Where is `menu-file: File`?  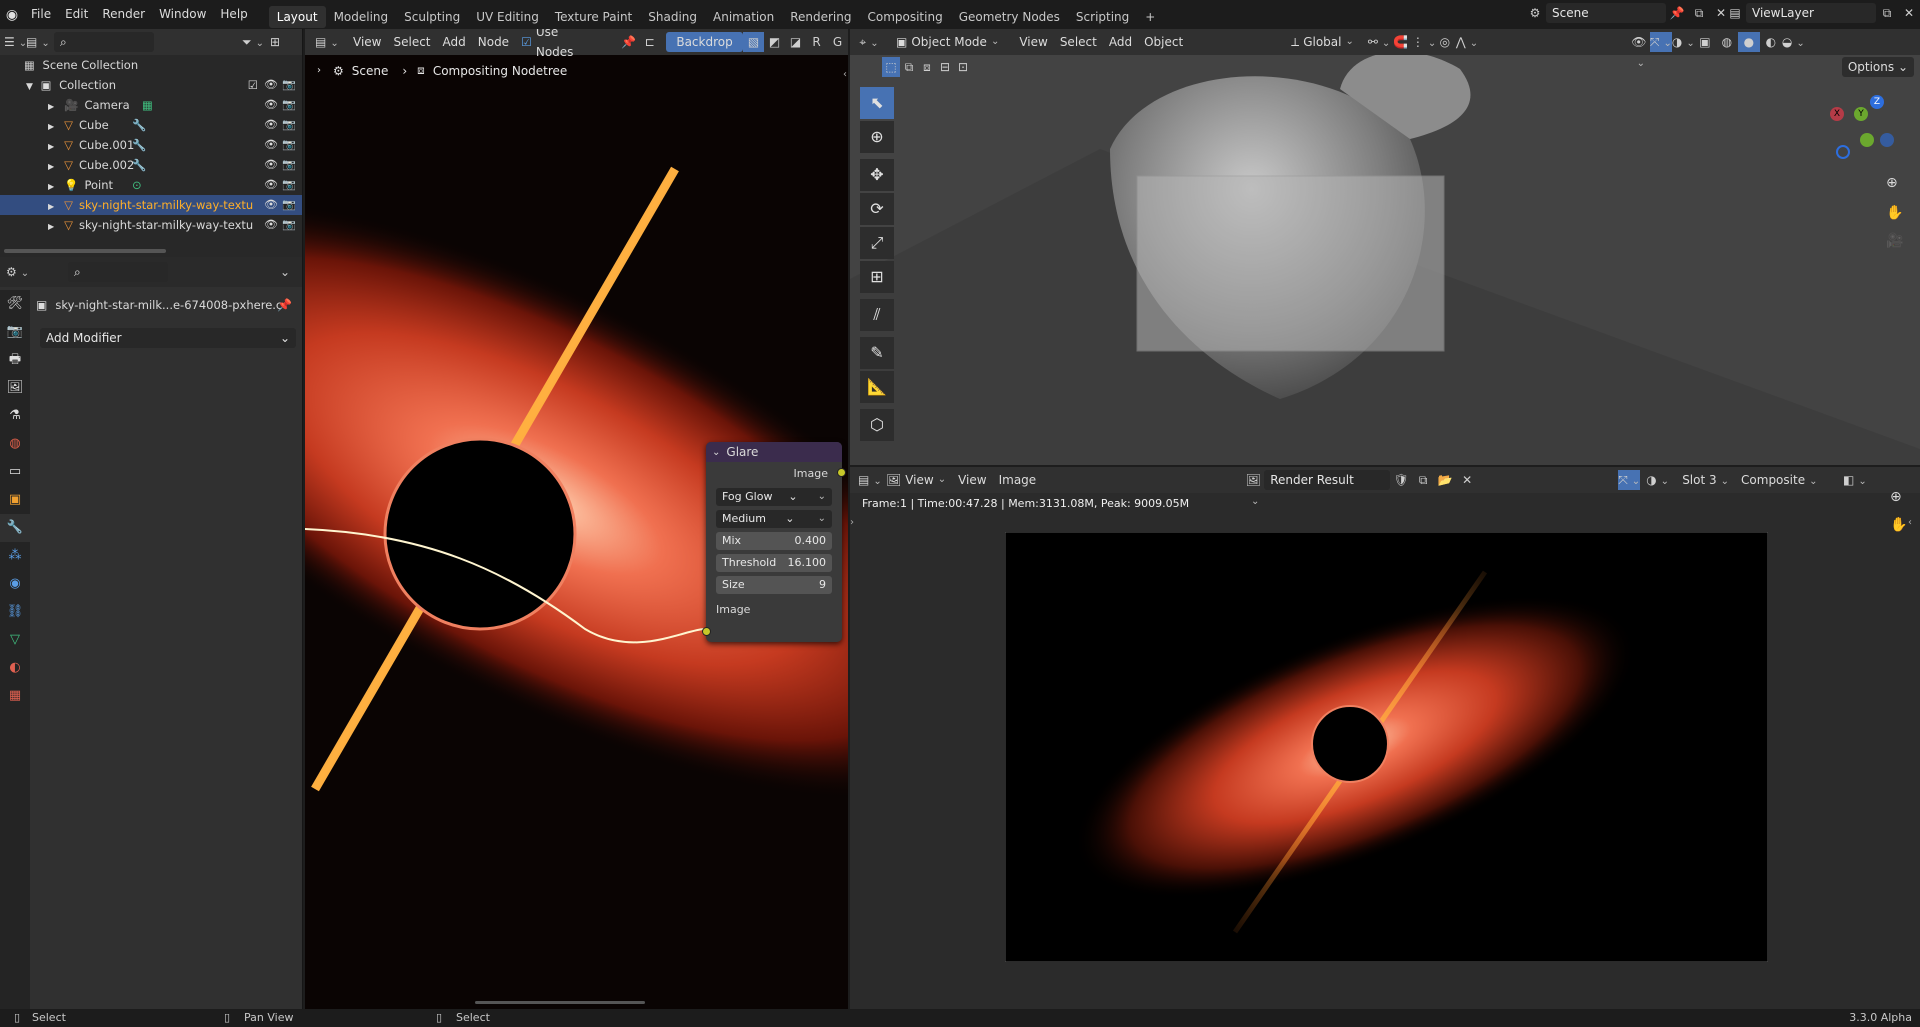 menu-file: File is located at coordinates (41, 14).